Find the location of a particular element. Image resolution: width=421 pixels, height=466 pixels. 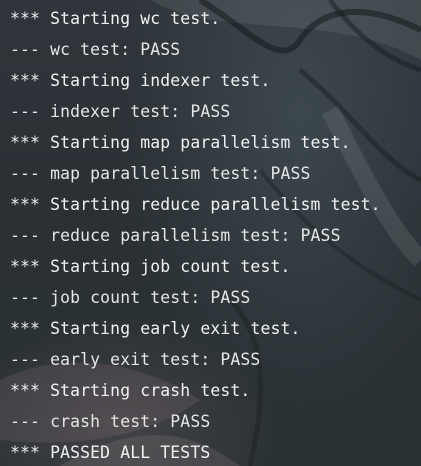

output-line: --- map parallelism test: PASS is located at coordinates (160, 173).